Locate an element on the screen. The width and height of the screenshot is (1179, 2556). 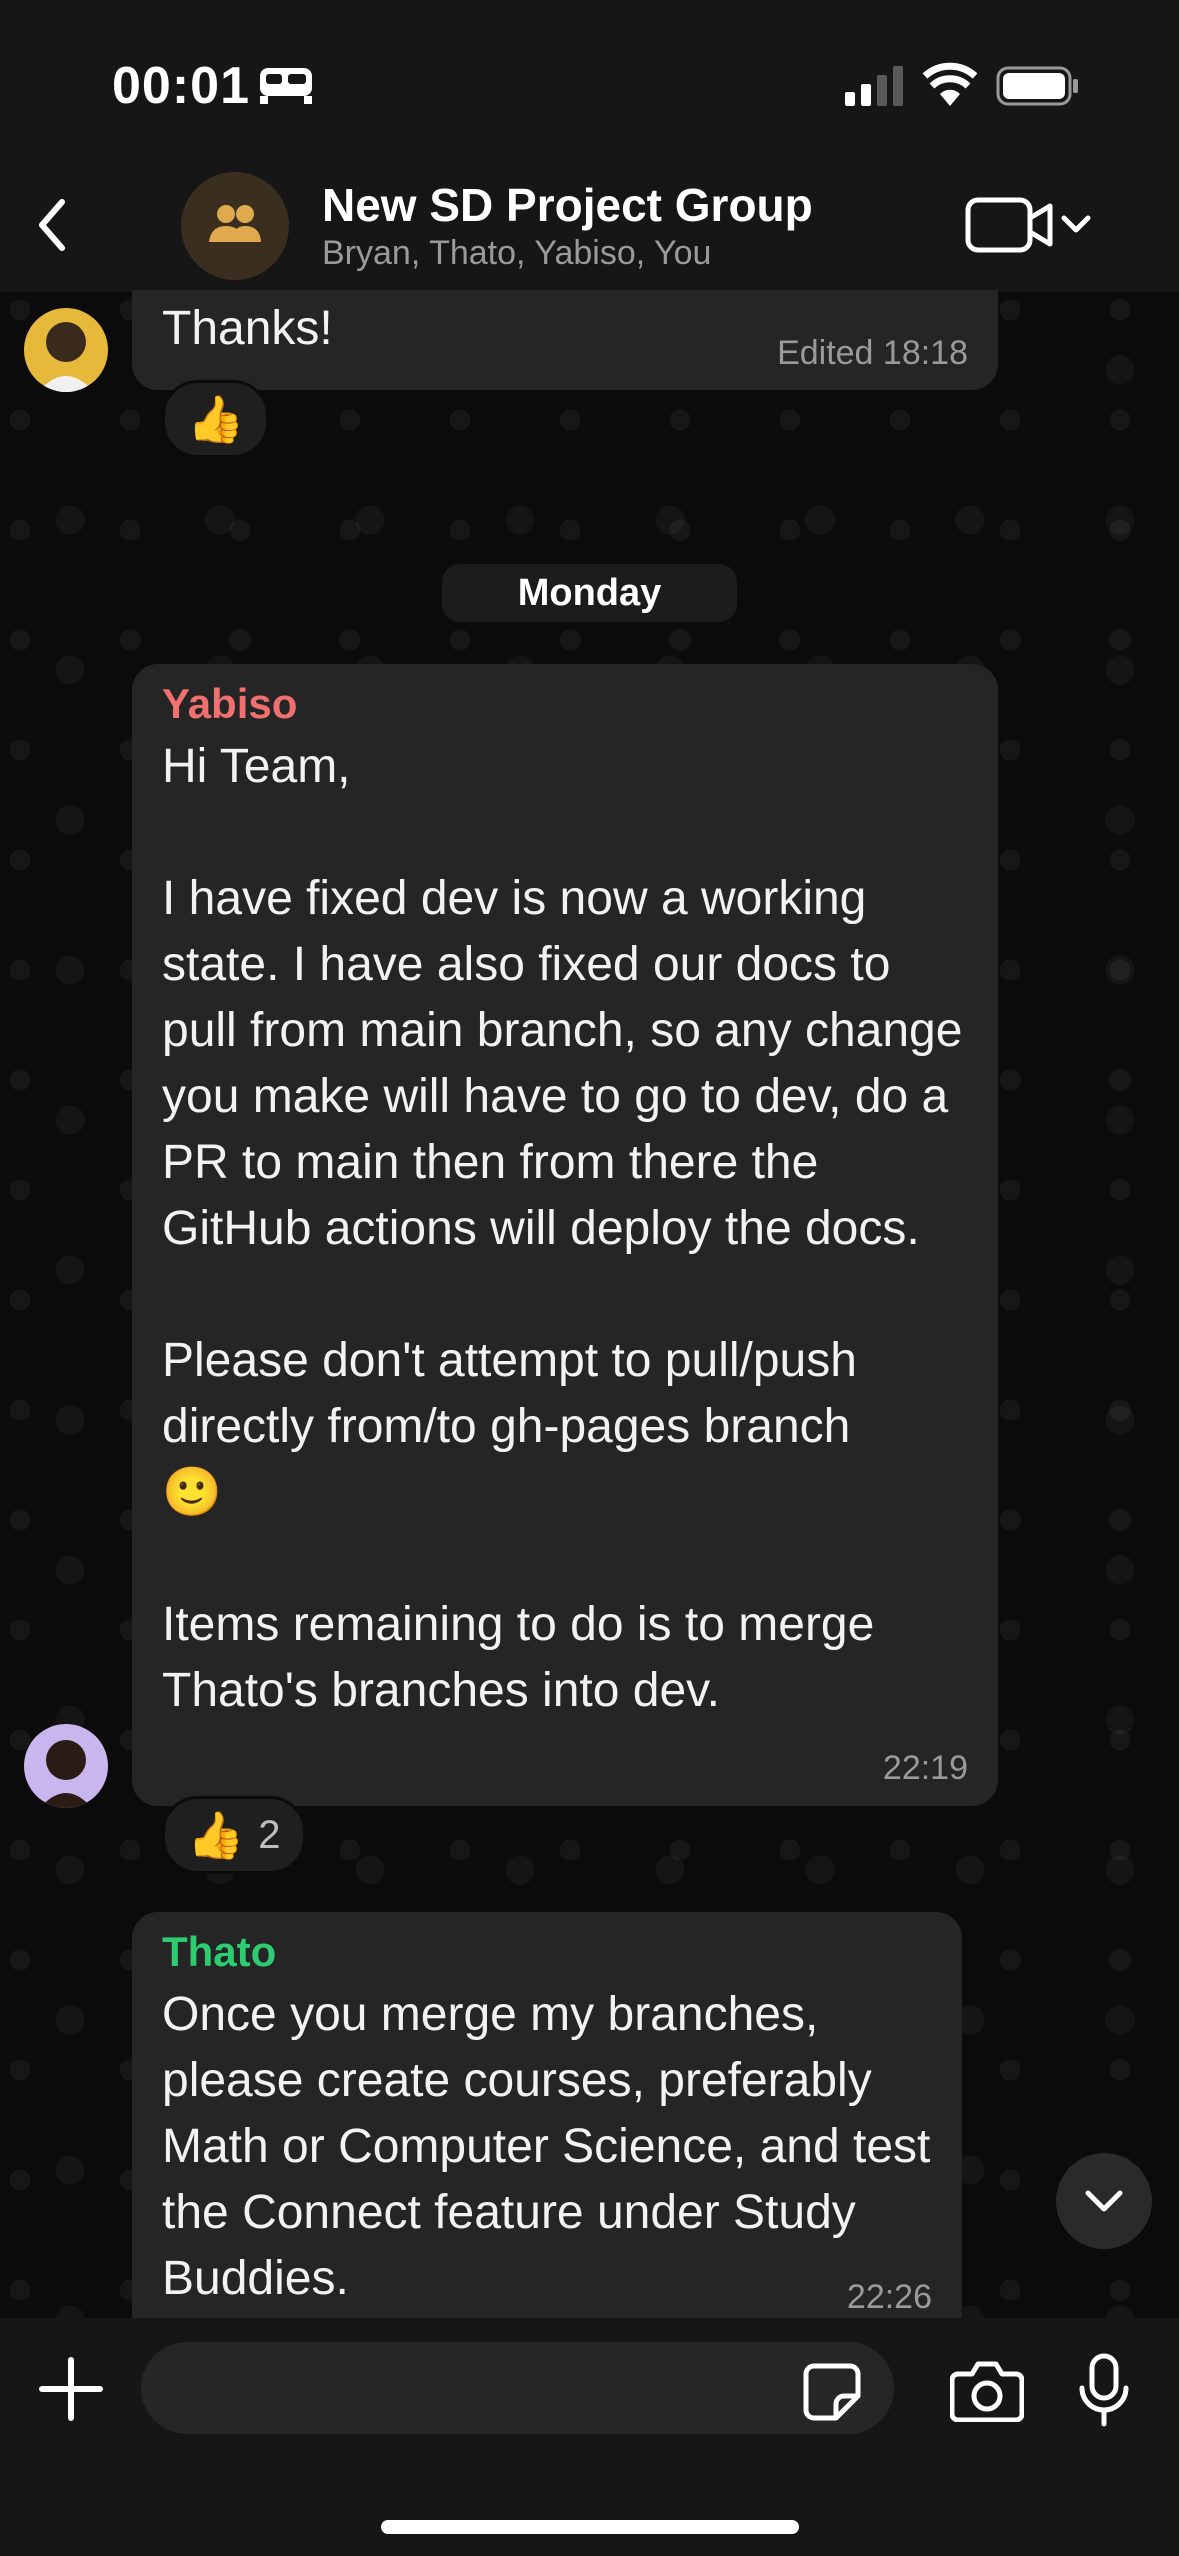
reaction-badge: 👍 2 is located at coordinates (234, 1835).